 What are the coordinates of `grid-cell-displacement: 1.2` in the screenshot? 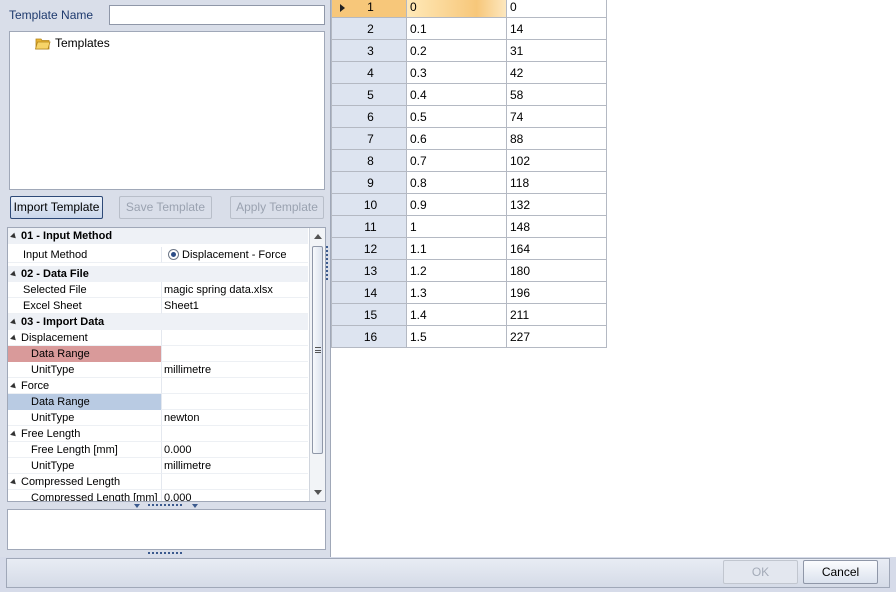 It's located at (456, 270).